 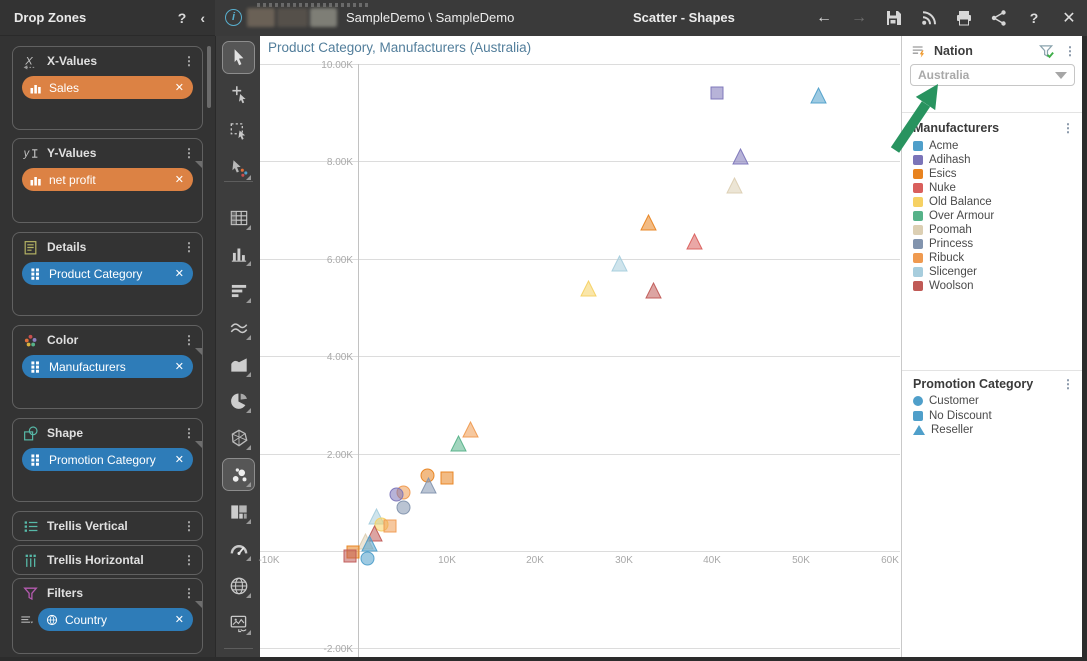 I want to click on pill-manufacturers: Manufacturers ✕, so click(x=107, y=366).